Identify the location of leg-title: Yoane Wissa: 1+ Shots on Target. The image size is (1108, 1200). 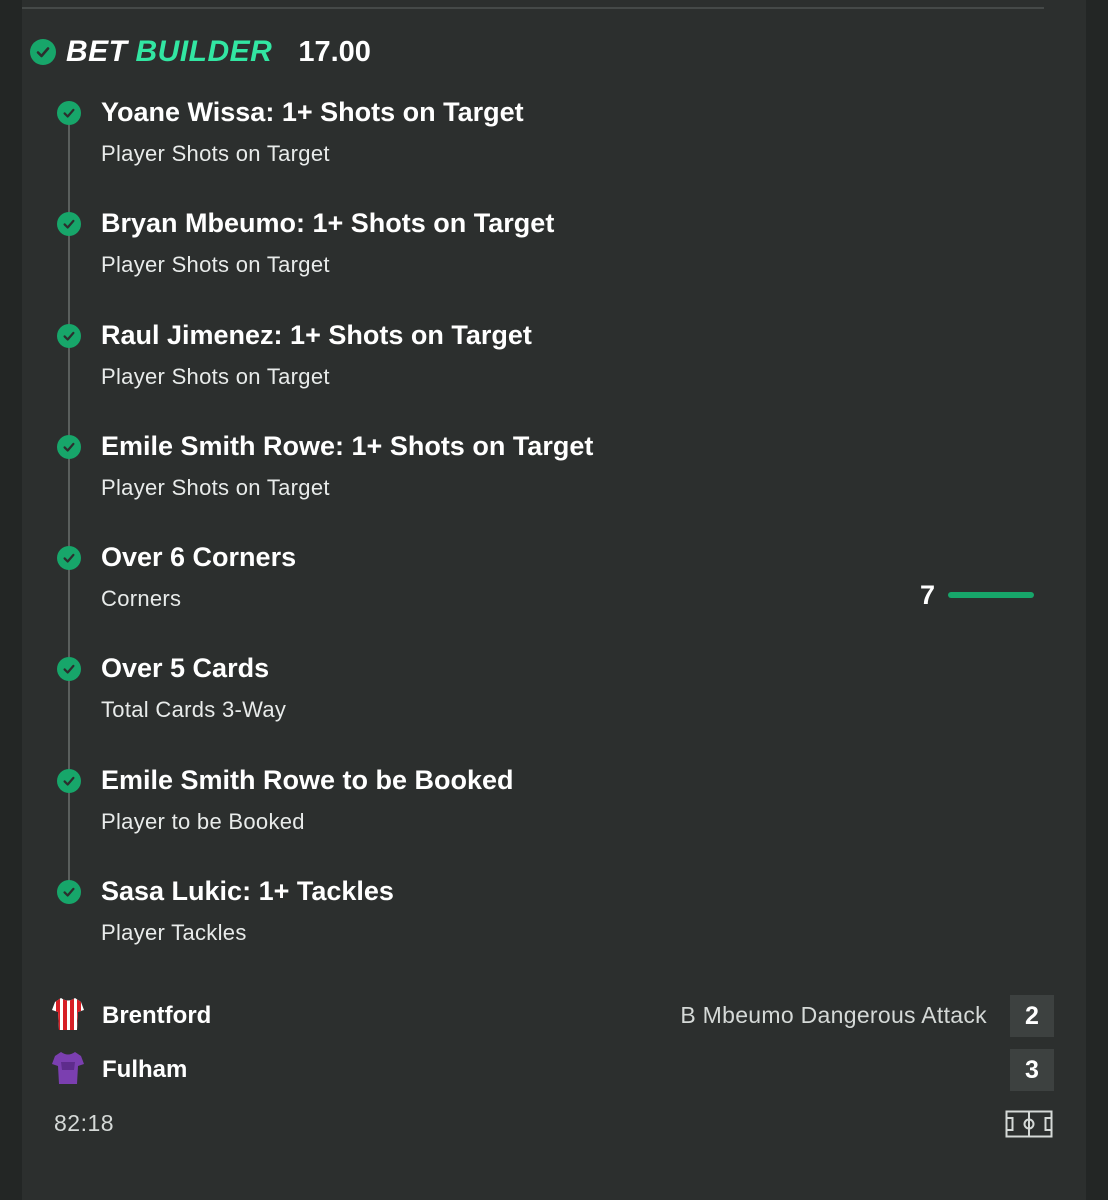
(312, 112).